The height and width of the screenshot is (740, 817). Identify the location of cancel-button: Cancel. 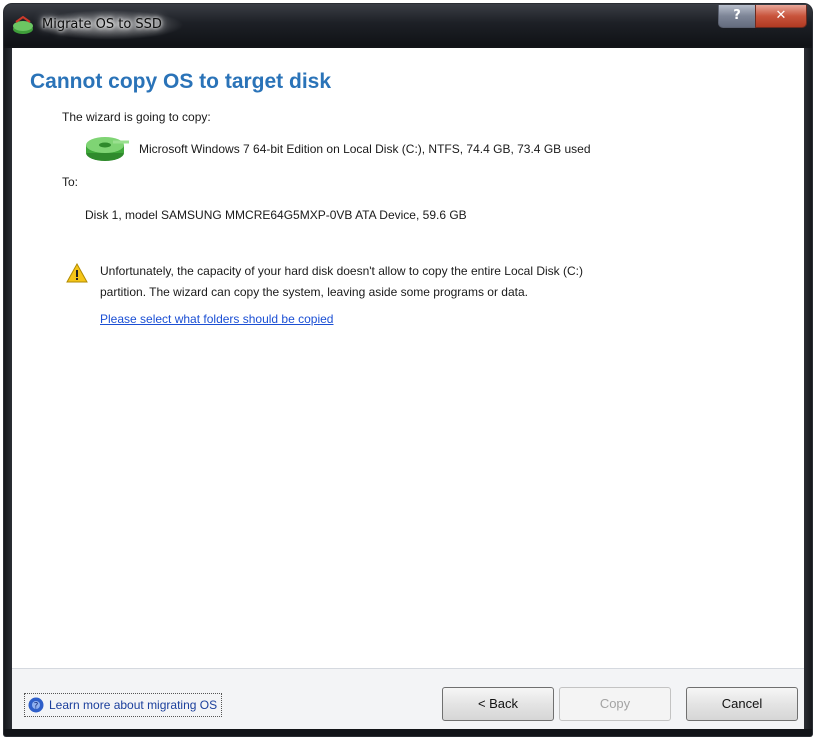
(742, 704).